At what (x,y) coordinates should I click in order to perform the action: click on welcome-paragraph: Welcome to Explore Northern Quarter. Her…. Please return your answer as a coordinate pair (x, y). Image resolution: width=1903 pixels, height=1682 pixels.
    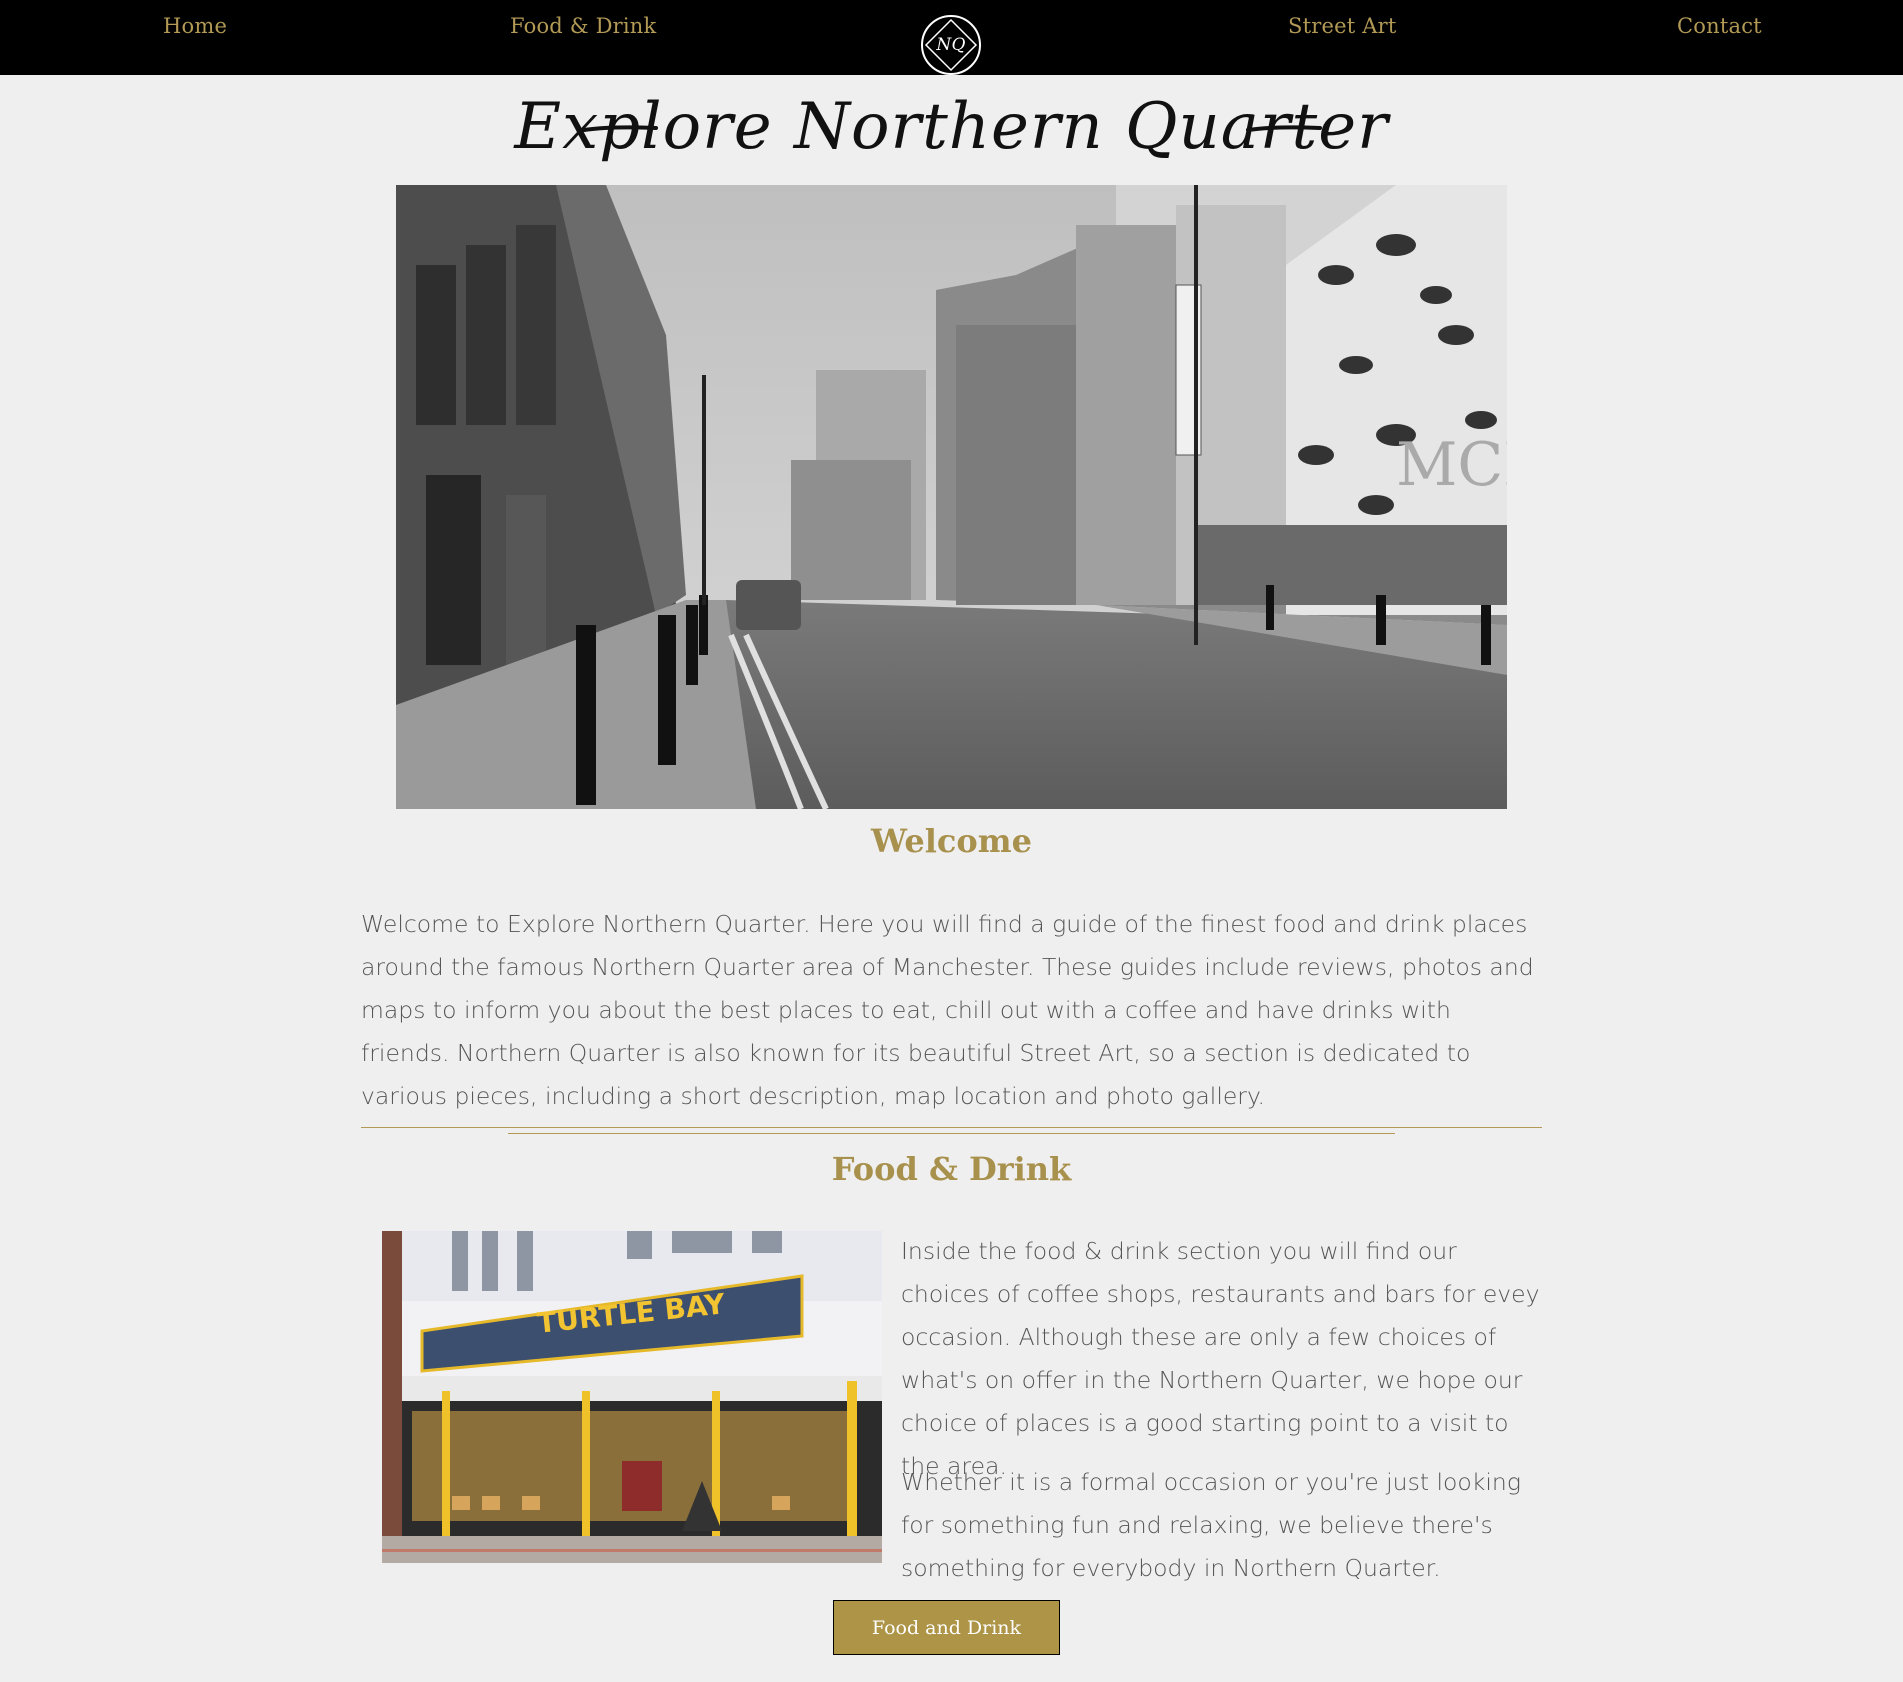
    Looking at the image, I should click on (947, 1010).